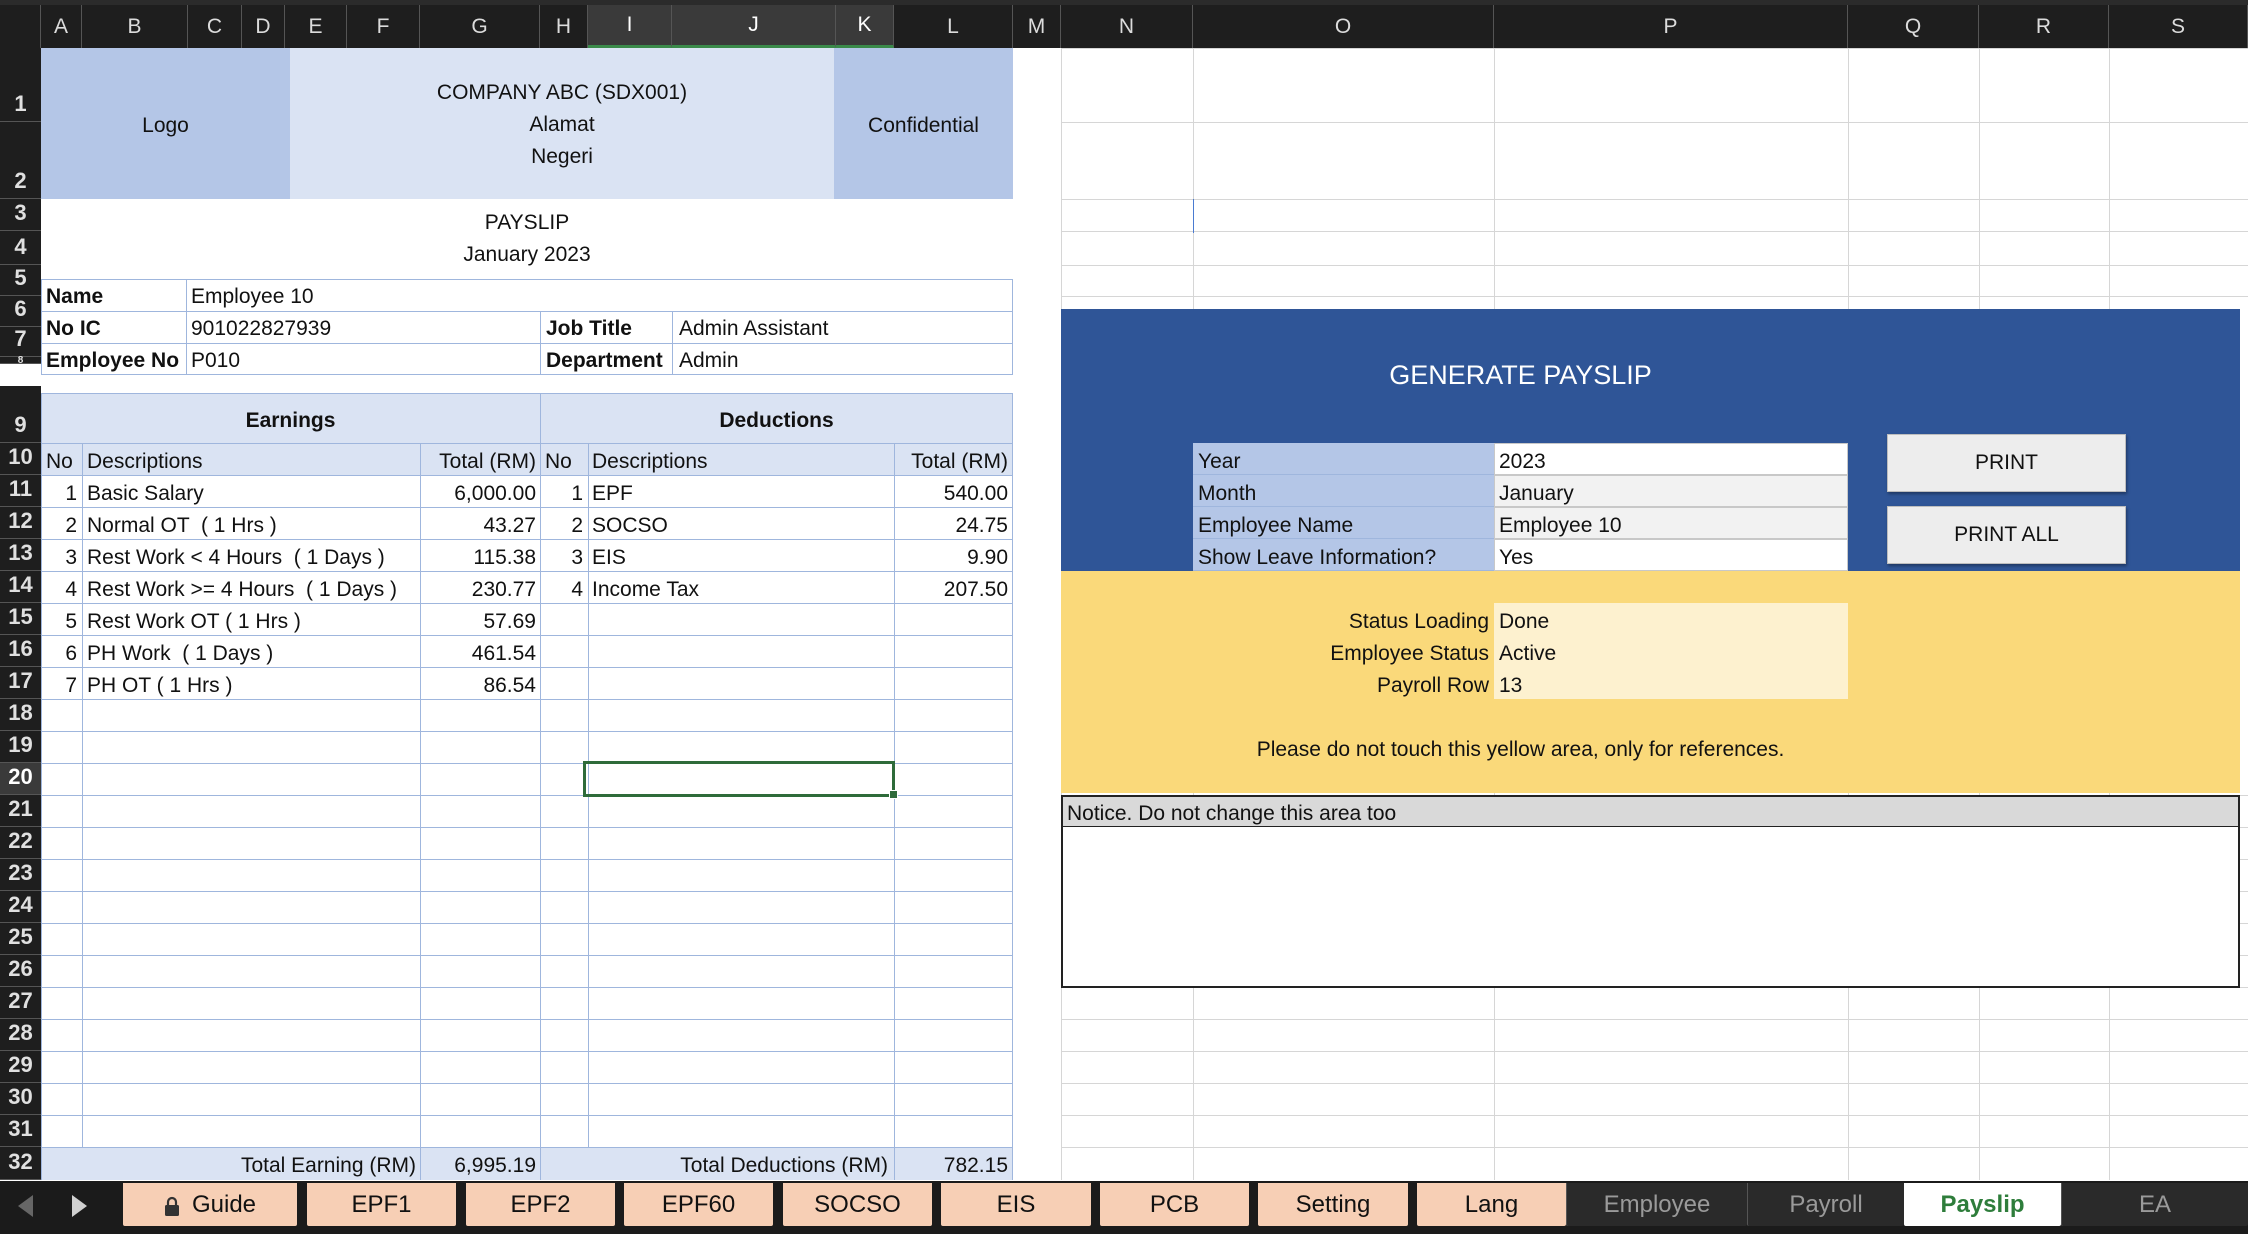 The height and width of the screenshot is (1234, 2248). What do you see at coordinates (20, 360) in the screenshot?
I see `row-header-8: 8` at bounding box center [20, 360].